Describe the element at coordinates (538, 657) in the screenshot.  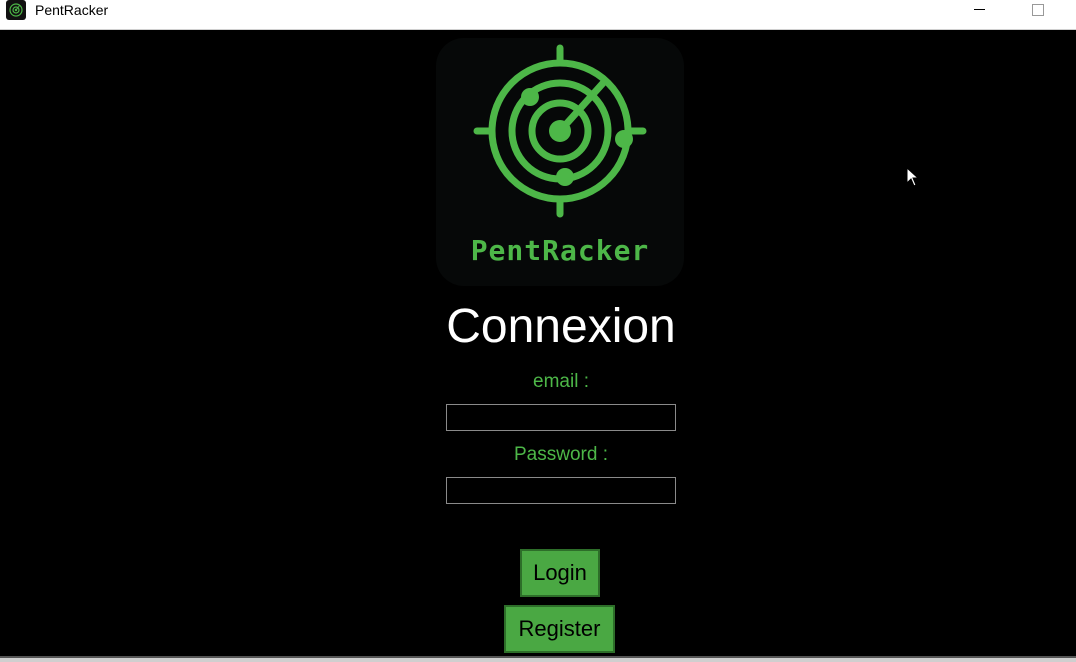
I see `bottom-border-line` at that location.